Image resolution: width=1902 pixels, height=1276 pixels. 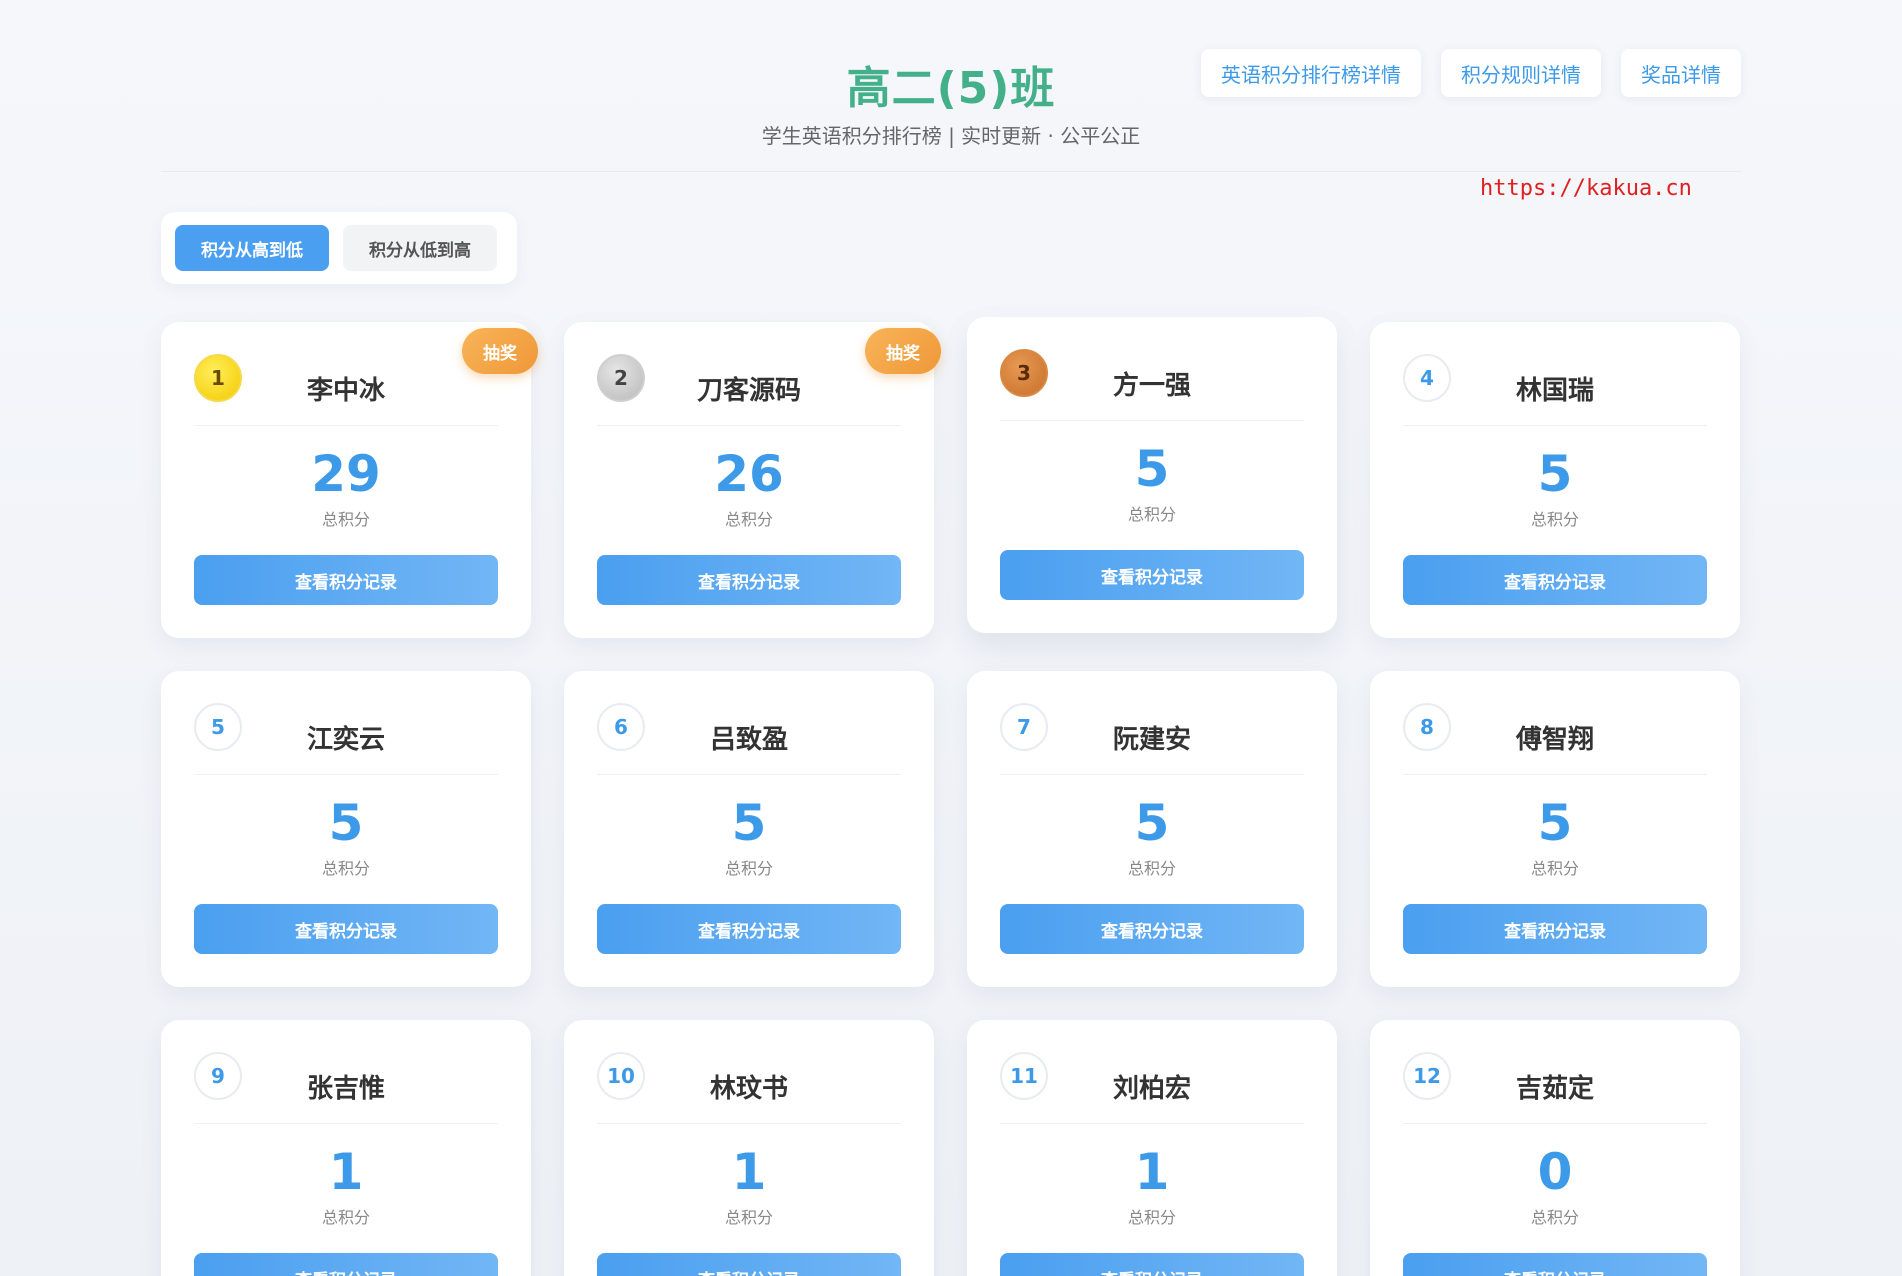 What do you see at coordinates (346, 1072) in the screenshot?
I see `card-header: 9 张吉惟` at bounding box center [346, 1072].